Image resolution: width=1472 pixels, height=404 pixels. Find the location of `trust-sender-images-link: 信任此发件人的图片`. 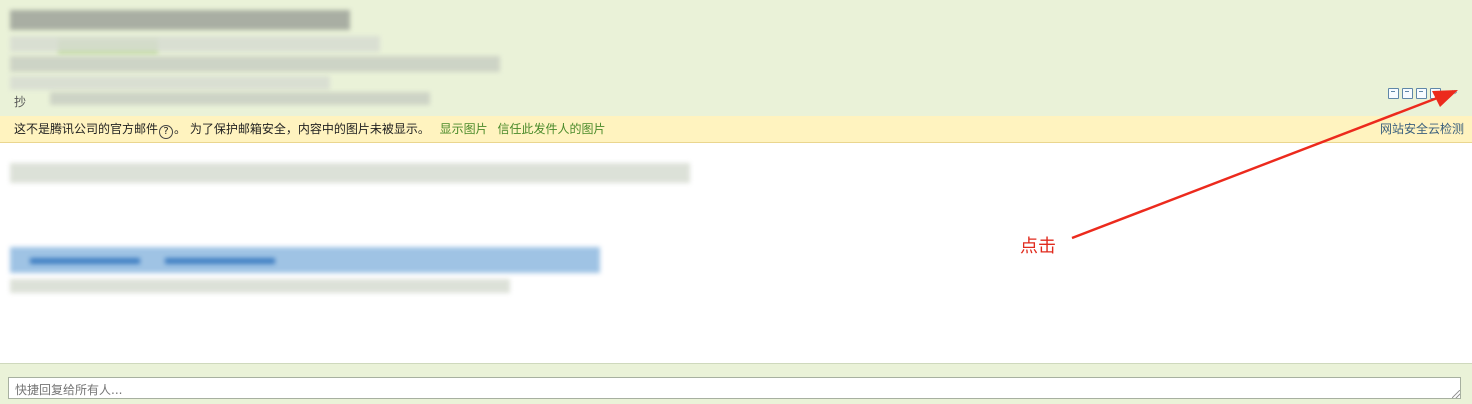

trust-sender-images-link: 信任此发件人的图片 is located at coordinates (552, 129).